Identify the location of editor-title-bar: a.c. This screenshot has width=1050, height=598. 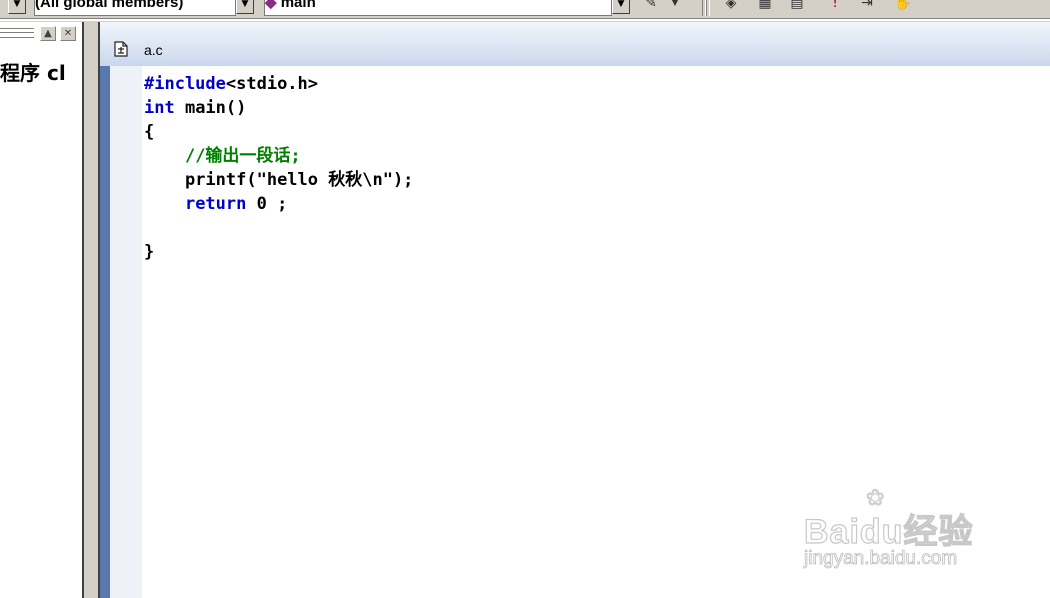
(575, 44).